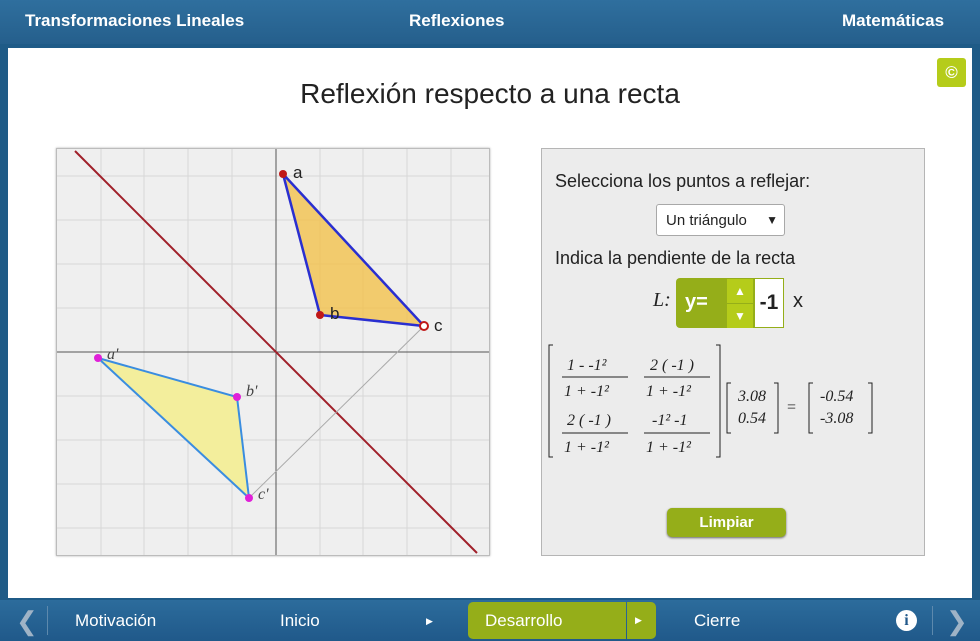  I want to click on result-r2: -3.08, so click(836, 418).